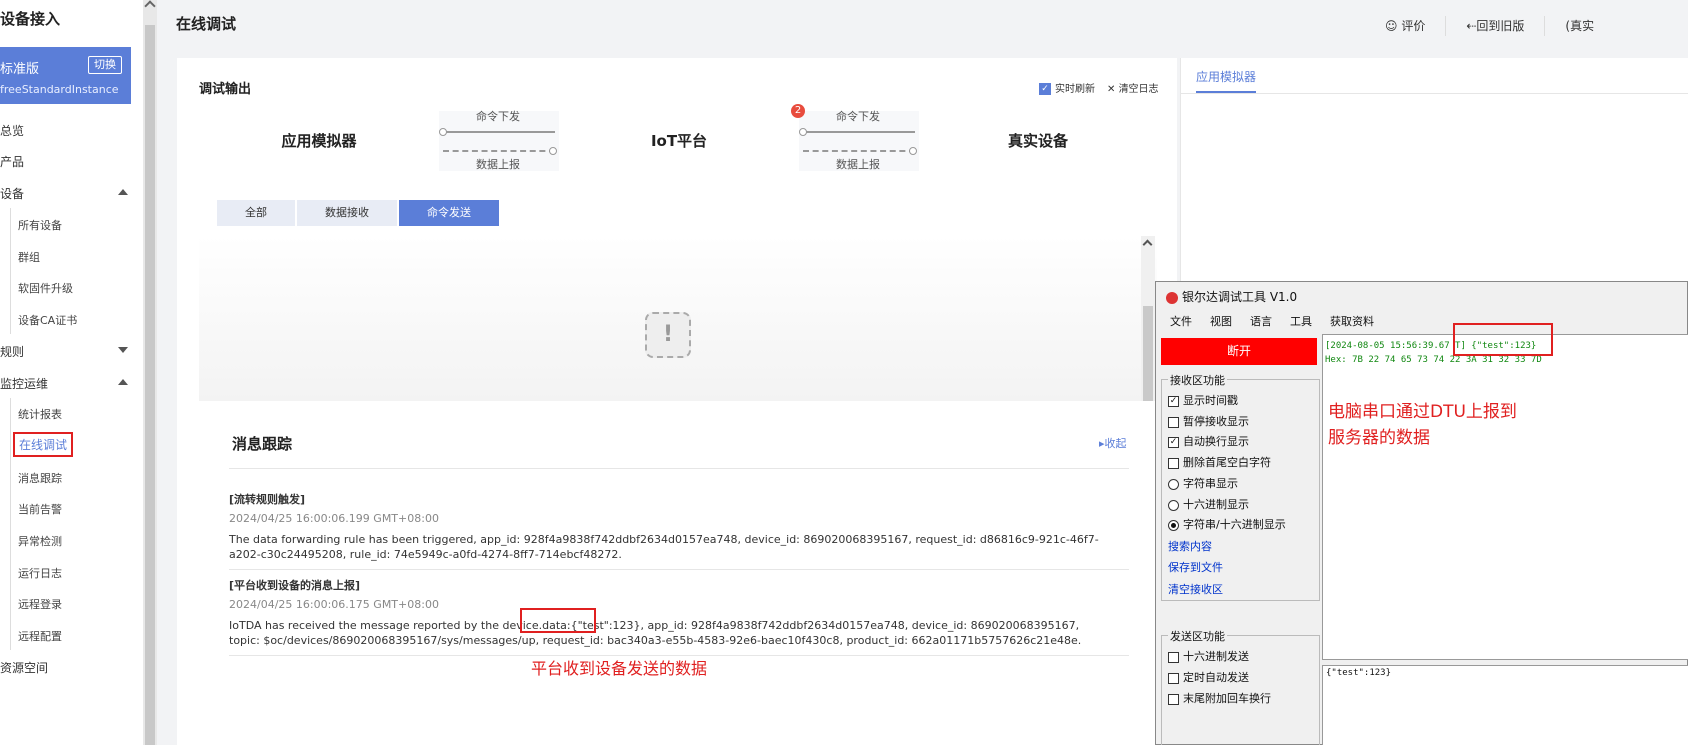 The width and height of the screenshot is (1688, 745). Describe the element at coordinates (1208, 421) in the screenshot. I see `opt-pause-receive: 暂停接收显示` at that location.